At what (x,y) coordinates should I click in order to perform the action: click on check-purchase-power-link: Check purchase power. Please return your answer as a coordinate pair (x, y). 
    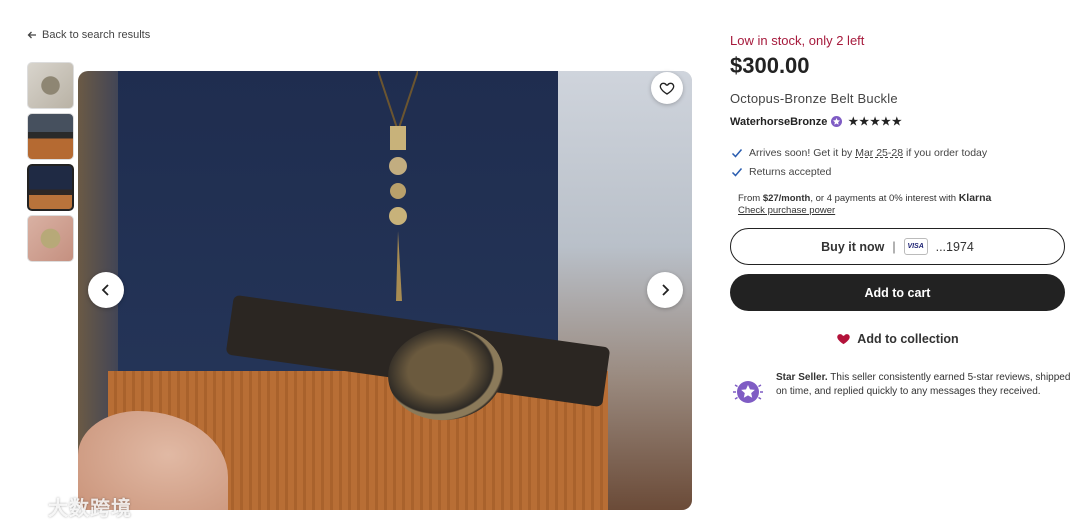
    Looking at the image, I should click on (864, 211).